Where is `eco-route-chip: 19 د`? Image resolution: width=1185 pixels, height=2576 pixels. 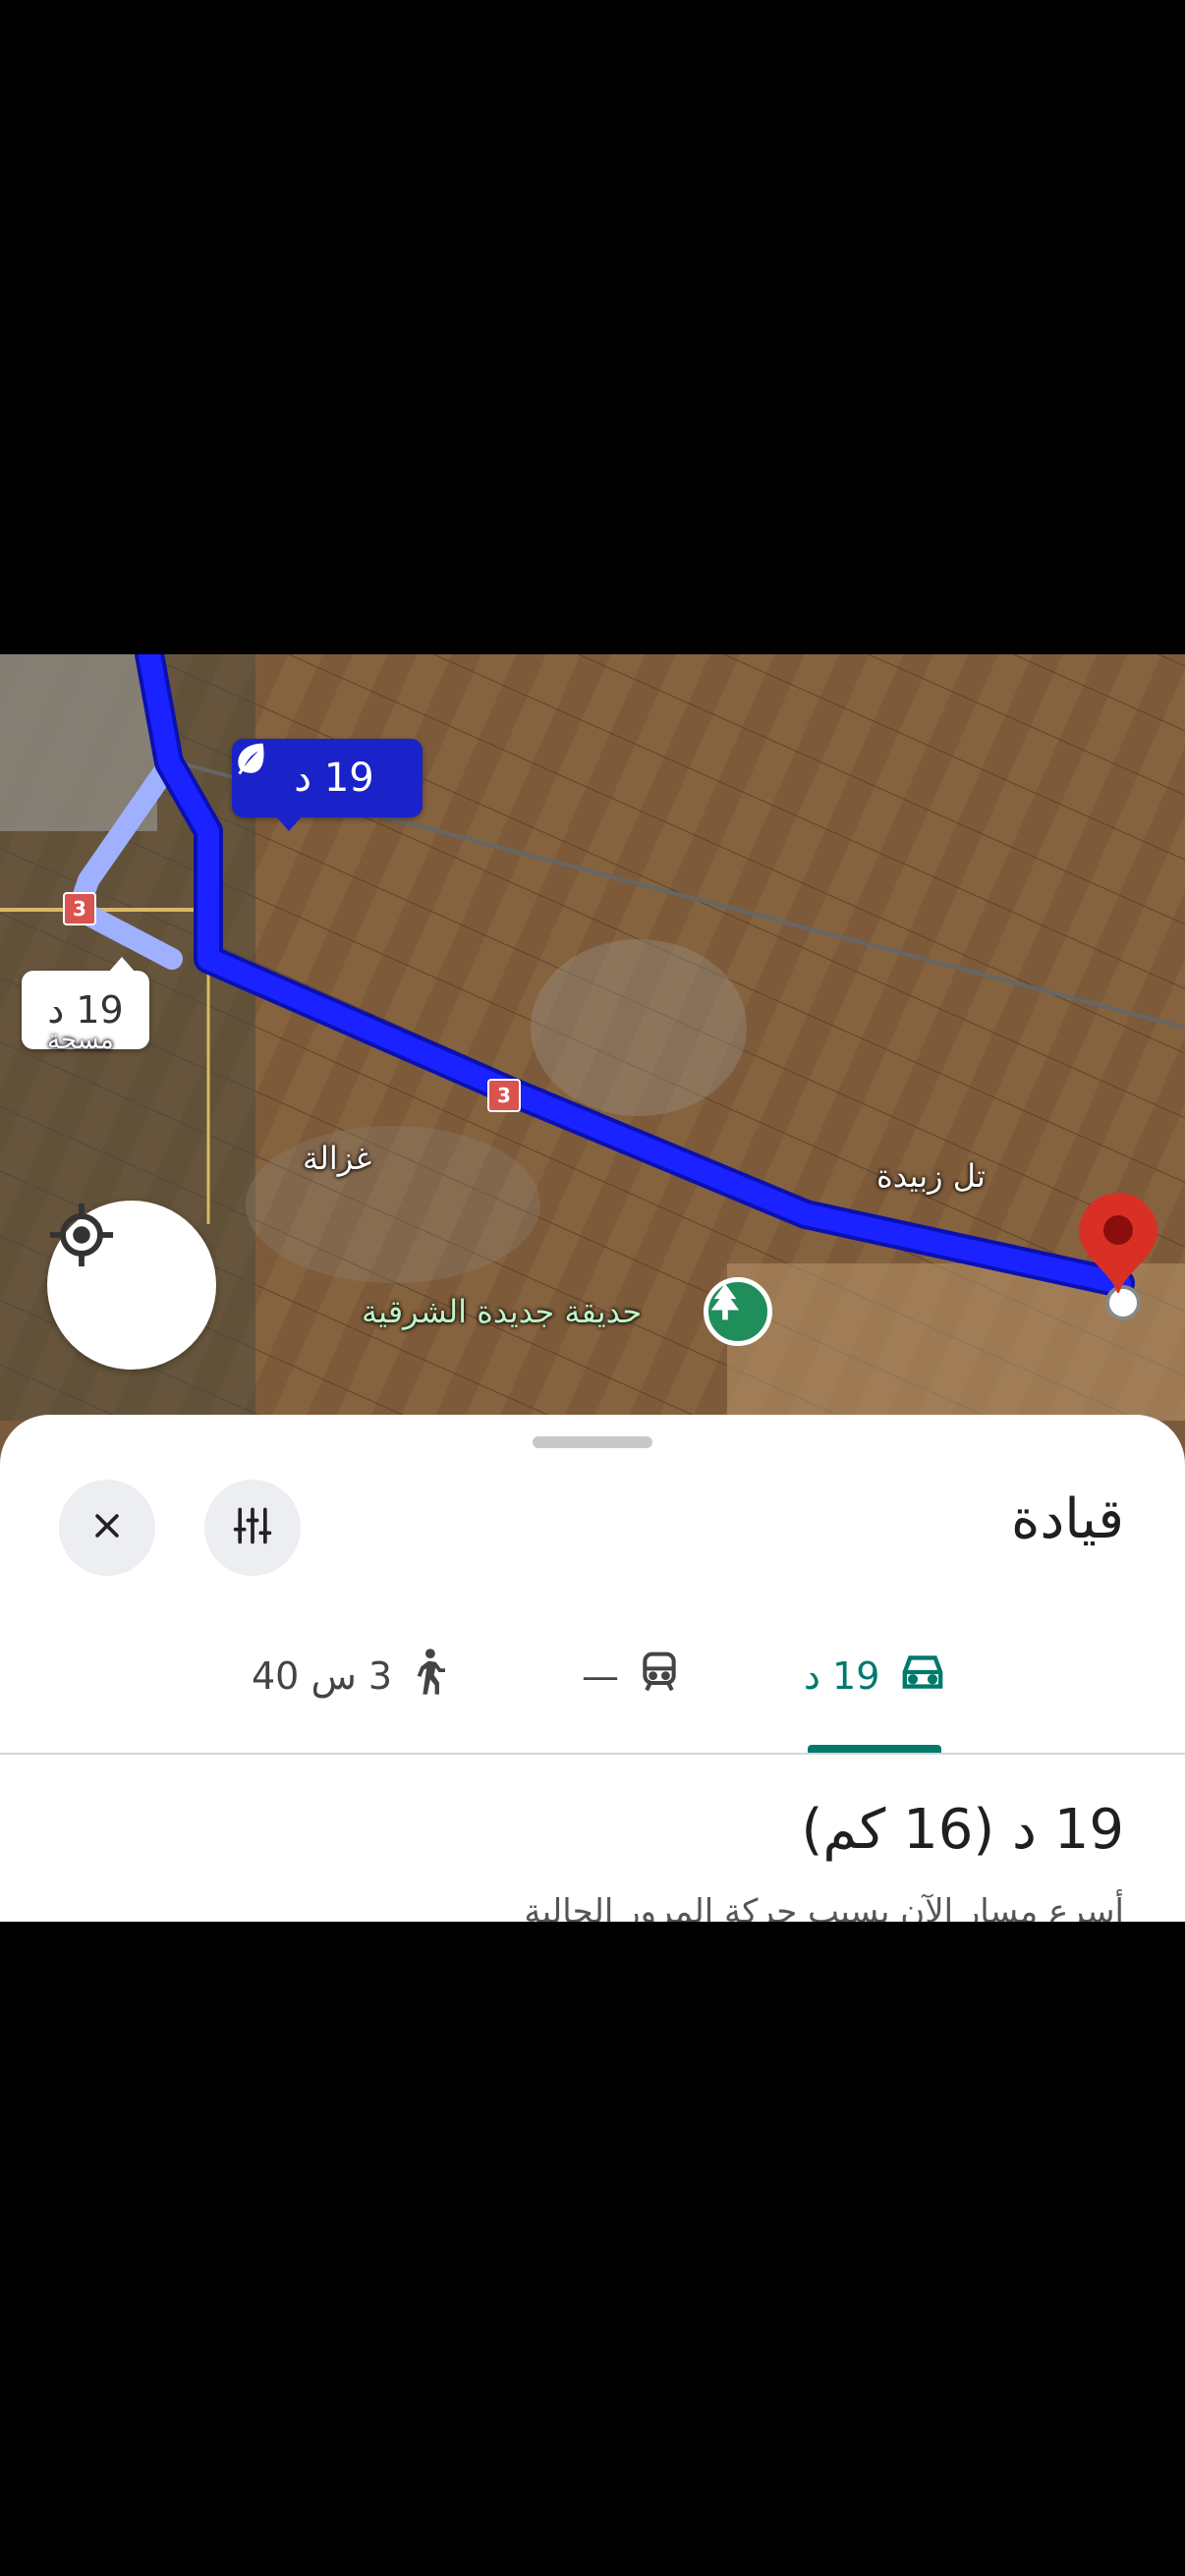 eco-route-chip: 19 د is located at coordinates (327, 785).